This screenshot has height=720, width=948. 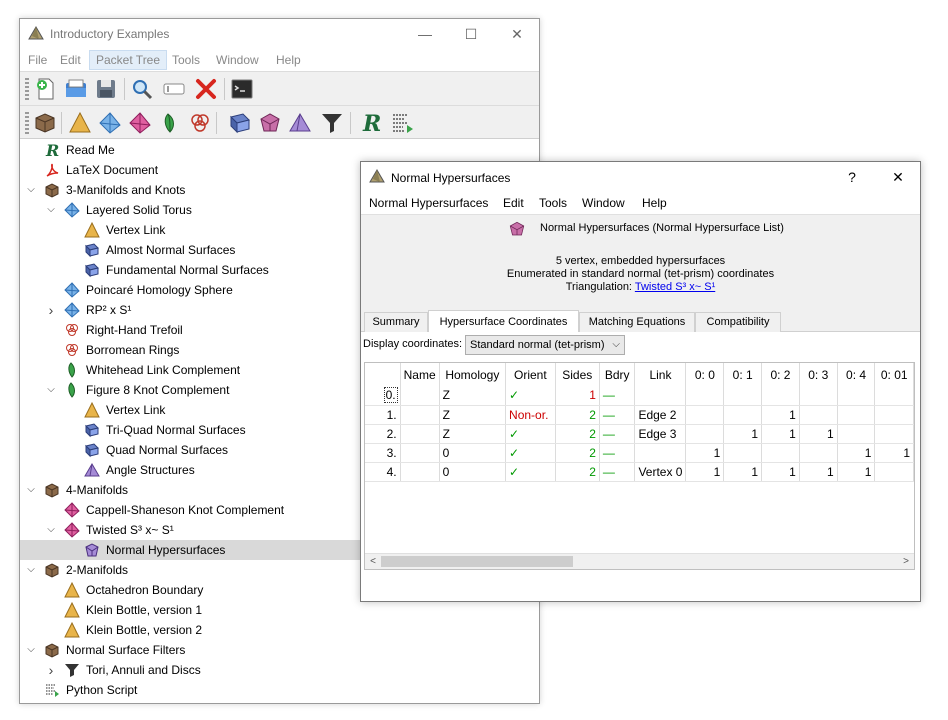 I want to click on column-header: 0: 01, so click(x=894, y=374).